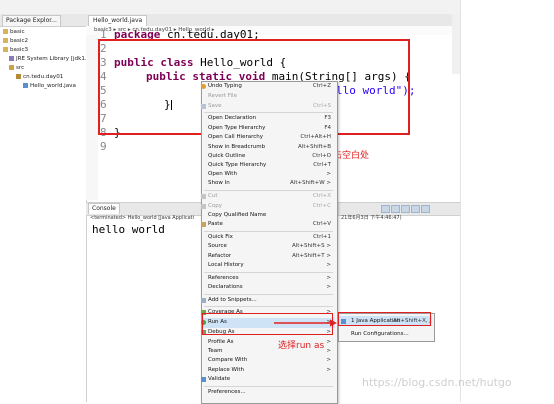  Describe the element at coordinates (203, 196) in the screenshot. I see `cut-icon` at that location.